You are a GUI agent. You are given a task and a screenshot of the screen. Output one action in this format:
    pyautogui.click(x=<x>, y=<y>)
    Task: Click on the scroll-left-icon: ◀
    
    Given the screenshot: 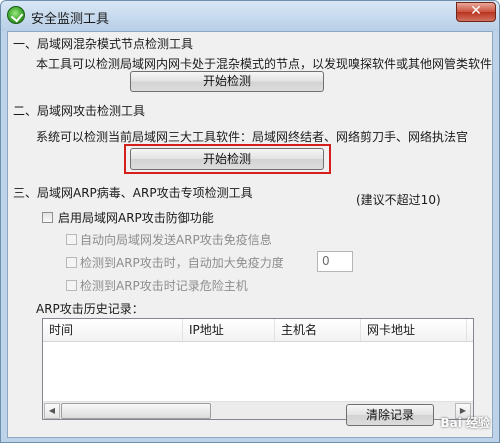 What is the action you would take?
    pyautogui.click(x=52, y=411)
    